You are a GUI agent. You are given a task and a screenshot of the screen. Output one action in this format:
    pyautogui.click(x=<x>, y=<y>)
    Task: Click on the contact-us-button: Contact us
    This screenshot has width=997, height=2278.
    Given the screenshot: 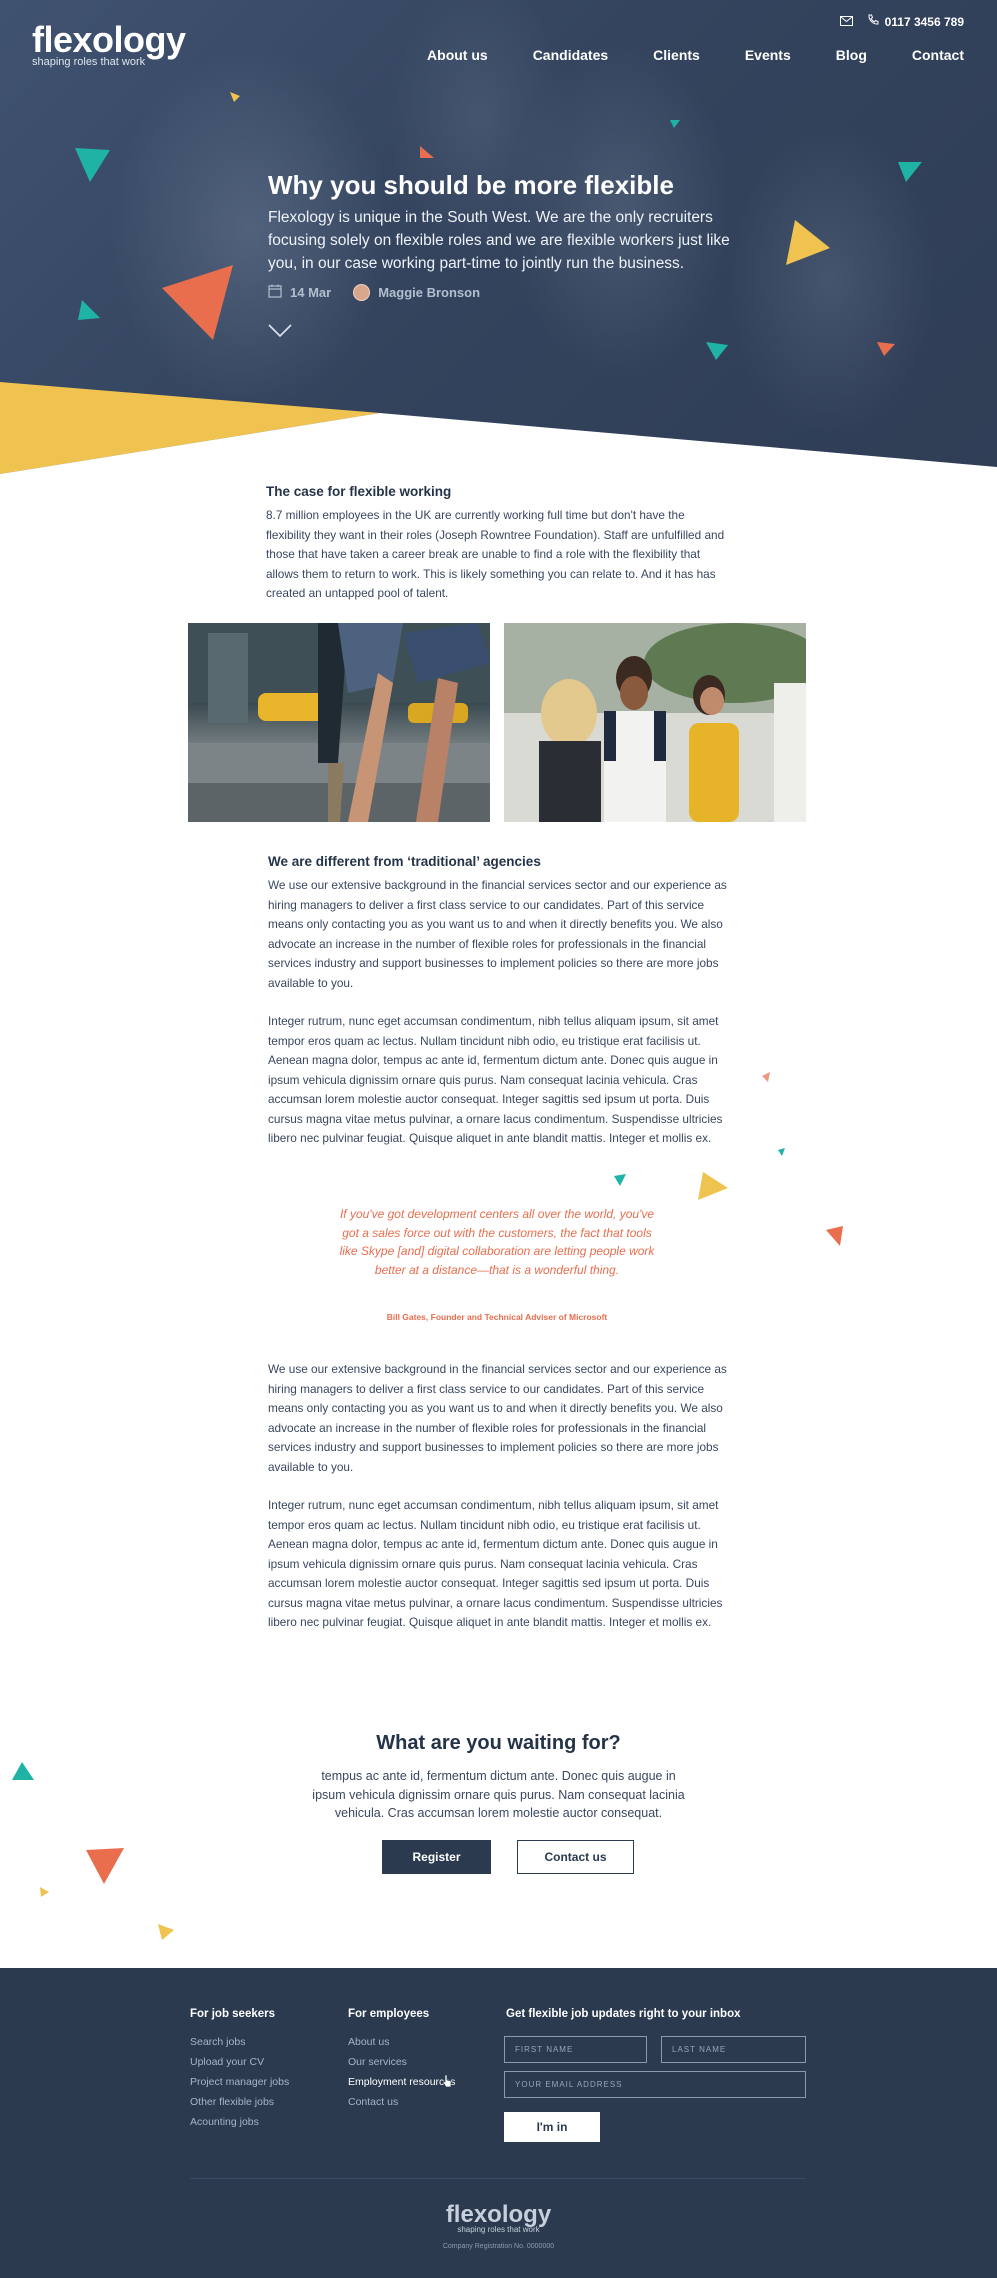 What is the action you would take?
    pyautogui.click(x=575, y=1857)
    